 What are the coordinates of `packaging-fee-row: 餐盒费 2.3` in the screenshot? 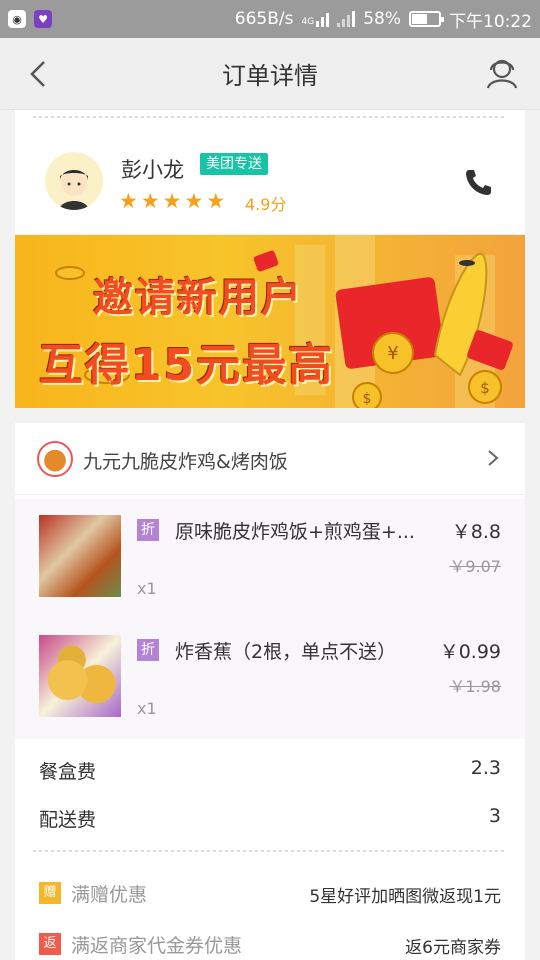 It's located at (270, 769).